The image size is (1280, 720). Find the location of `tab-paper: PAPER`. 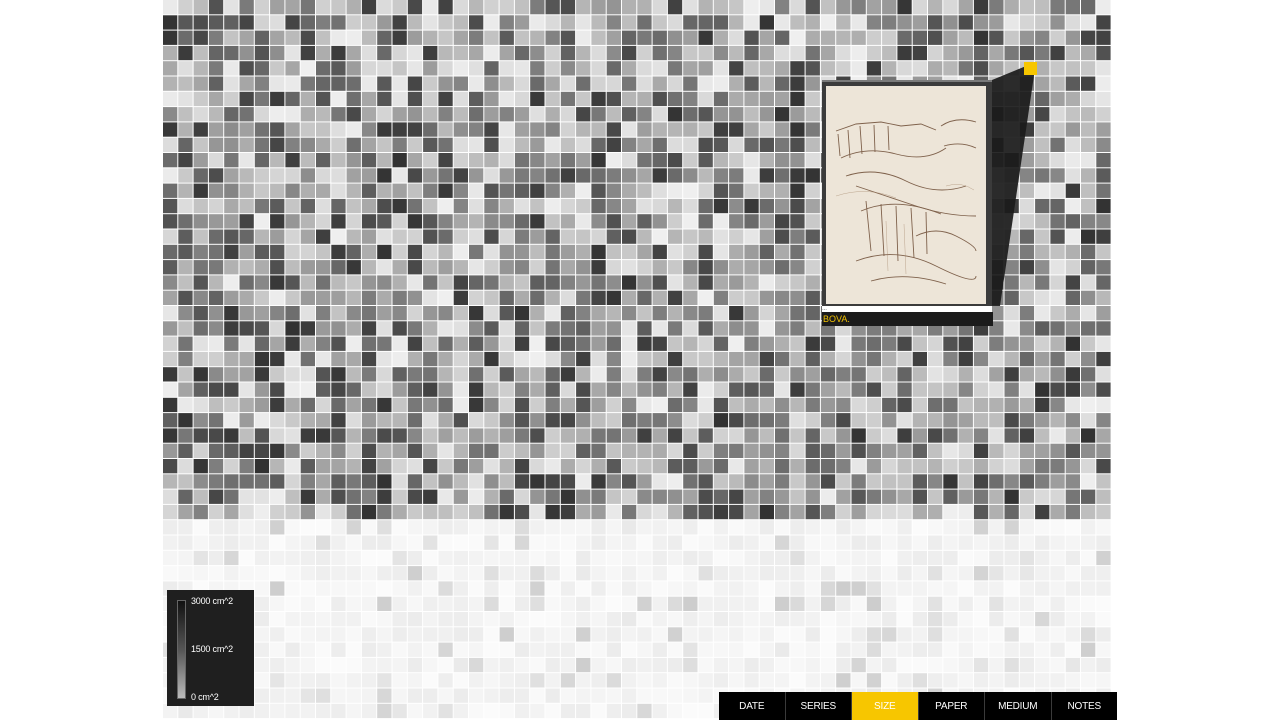

tab-paper: PAPER is located at coordinates (952, 706).